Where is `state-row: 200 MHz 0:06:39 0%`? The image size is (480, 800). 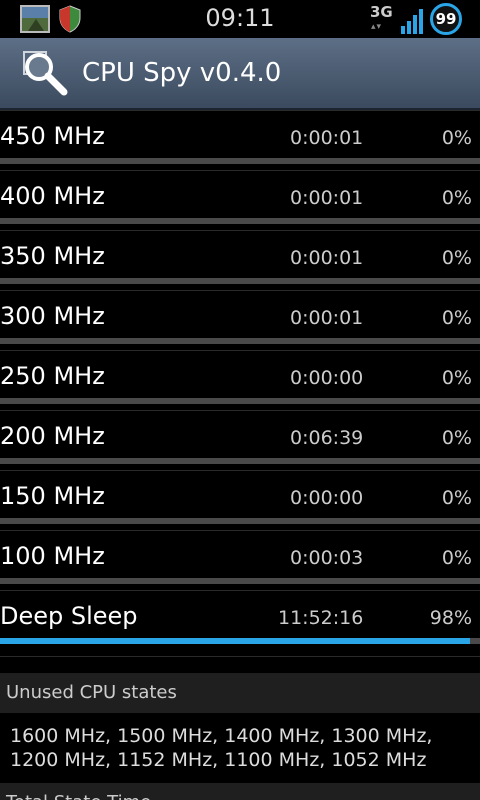 state-row: 200 MHz 0:06:39 0% is located at coordinates (240, 440).